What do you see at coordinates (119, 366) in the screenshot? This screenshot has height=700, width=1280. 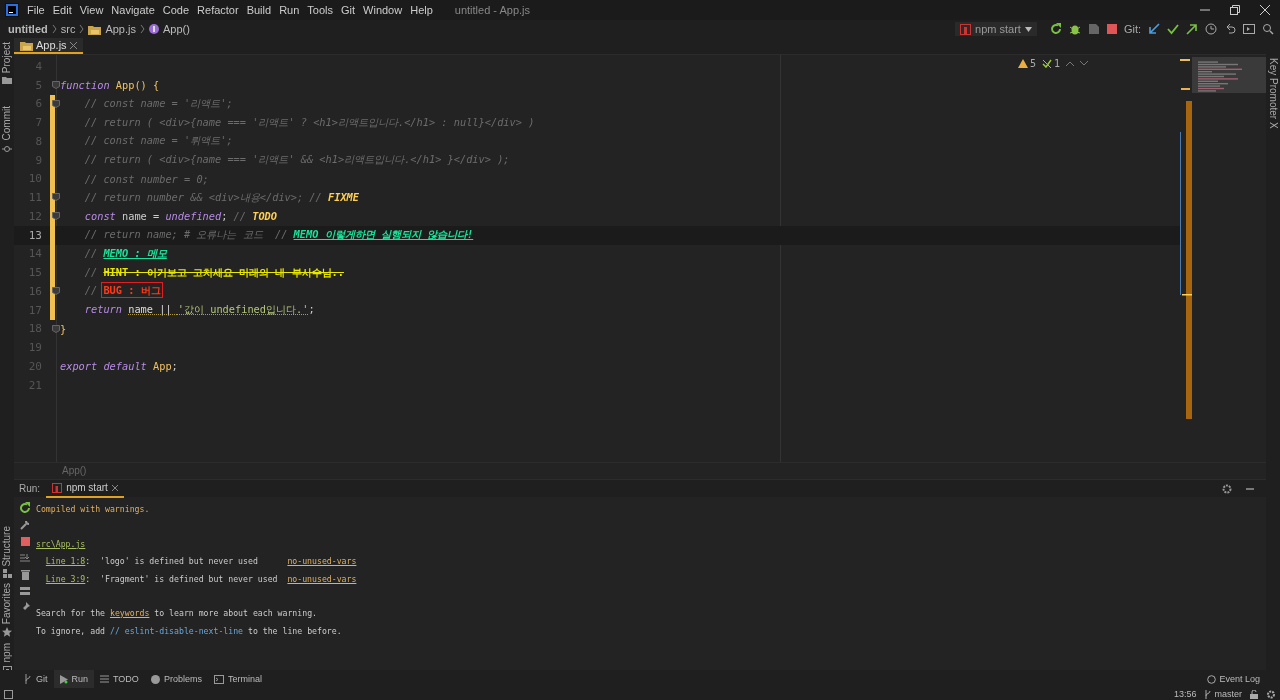 I see `code-line: export default App;` at bounding box center [119, 366].